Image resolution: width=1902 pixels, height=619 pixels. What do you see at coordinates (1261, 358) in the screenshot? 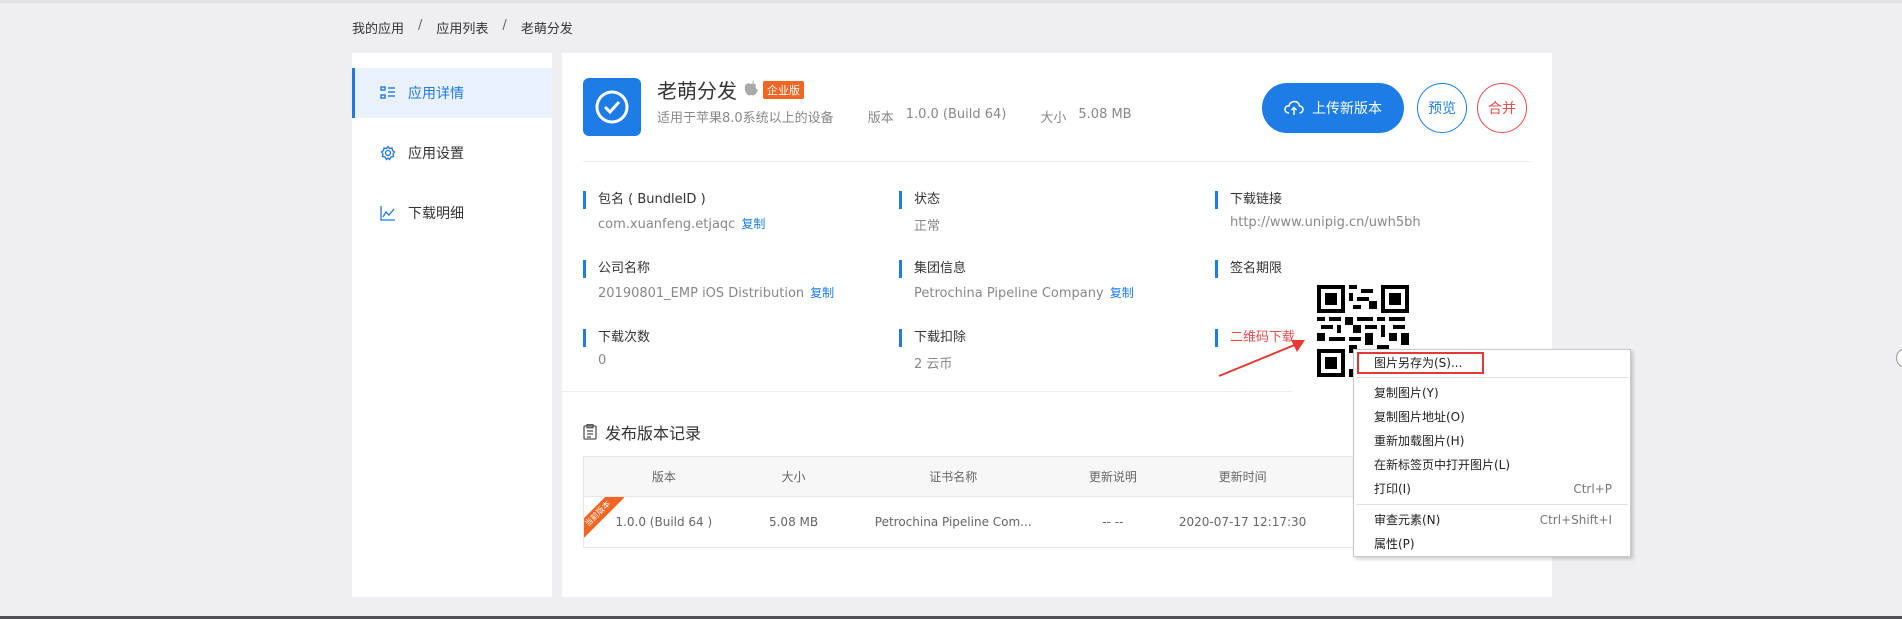
I see `red-arrow-annotation` at bounding box center [1261, 358].